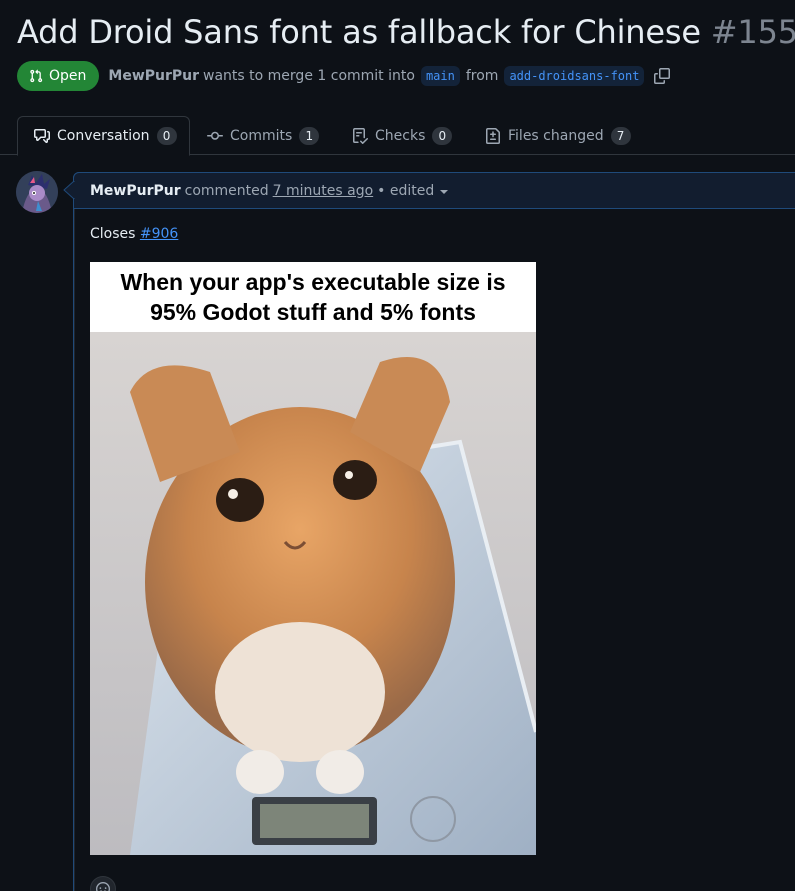 The height and width of the screenshot is (891, 795). What do you see at coordinates (620, 135) in the screenshot?
I see `tab-counter: 7` at bounding box center [620, 135].